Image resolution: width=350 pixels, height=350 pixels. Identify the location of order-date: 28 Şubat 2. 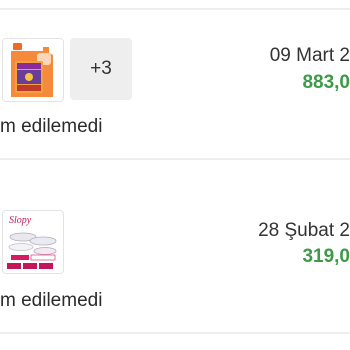
(304, 230).